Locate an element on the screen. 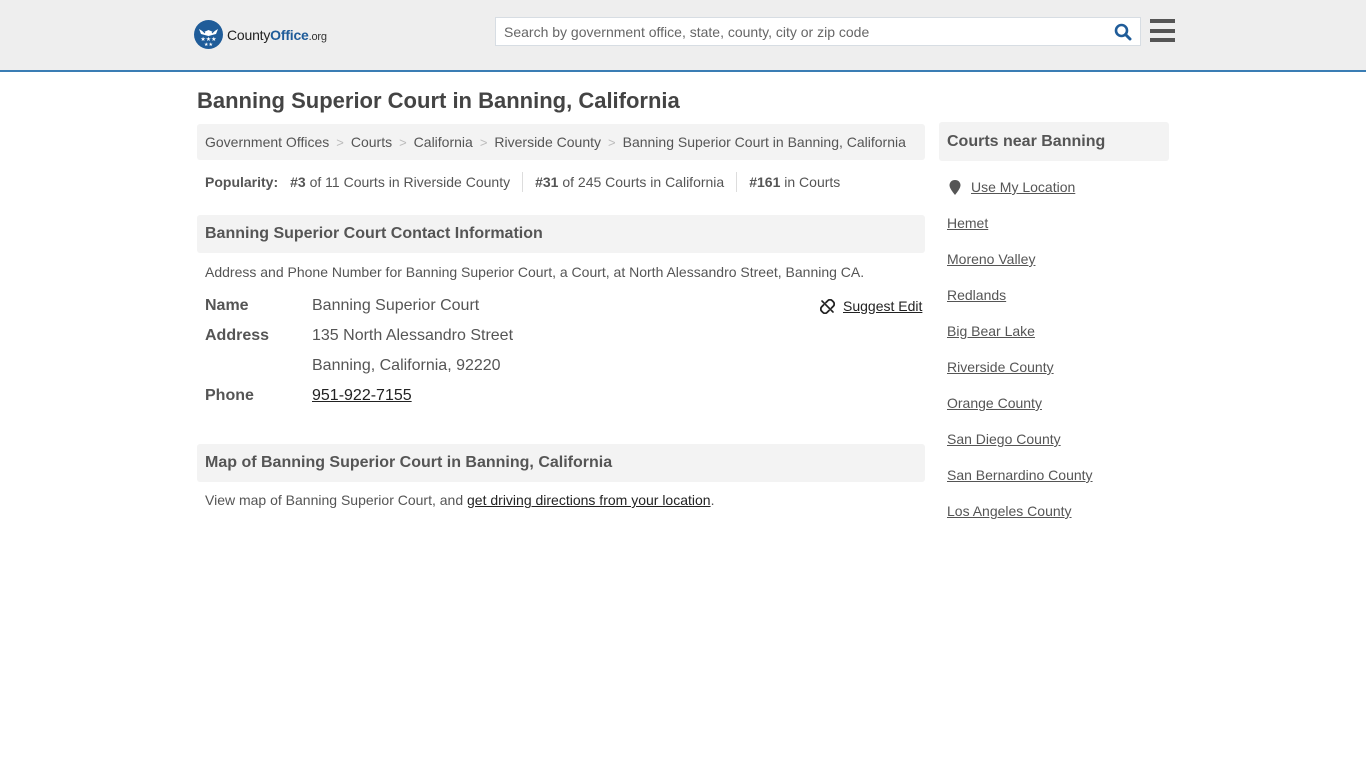 Image resolution: width=1366 pixels, height=768 pixels. logo-wordmark: CountyOffice.org is located at coordinates (277, 35).